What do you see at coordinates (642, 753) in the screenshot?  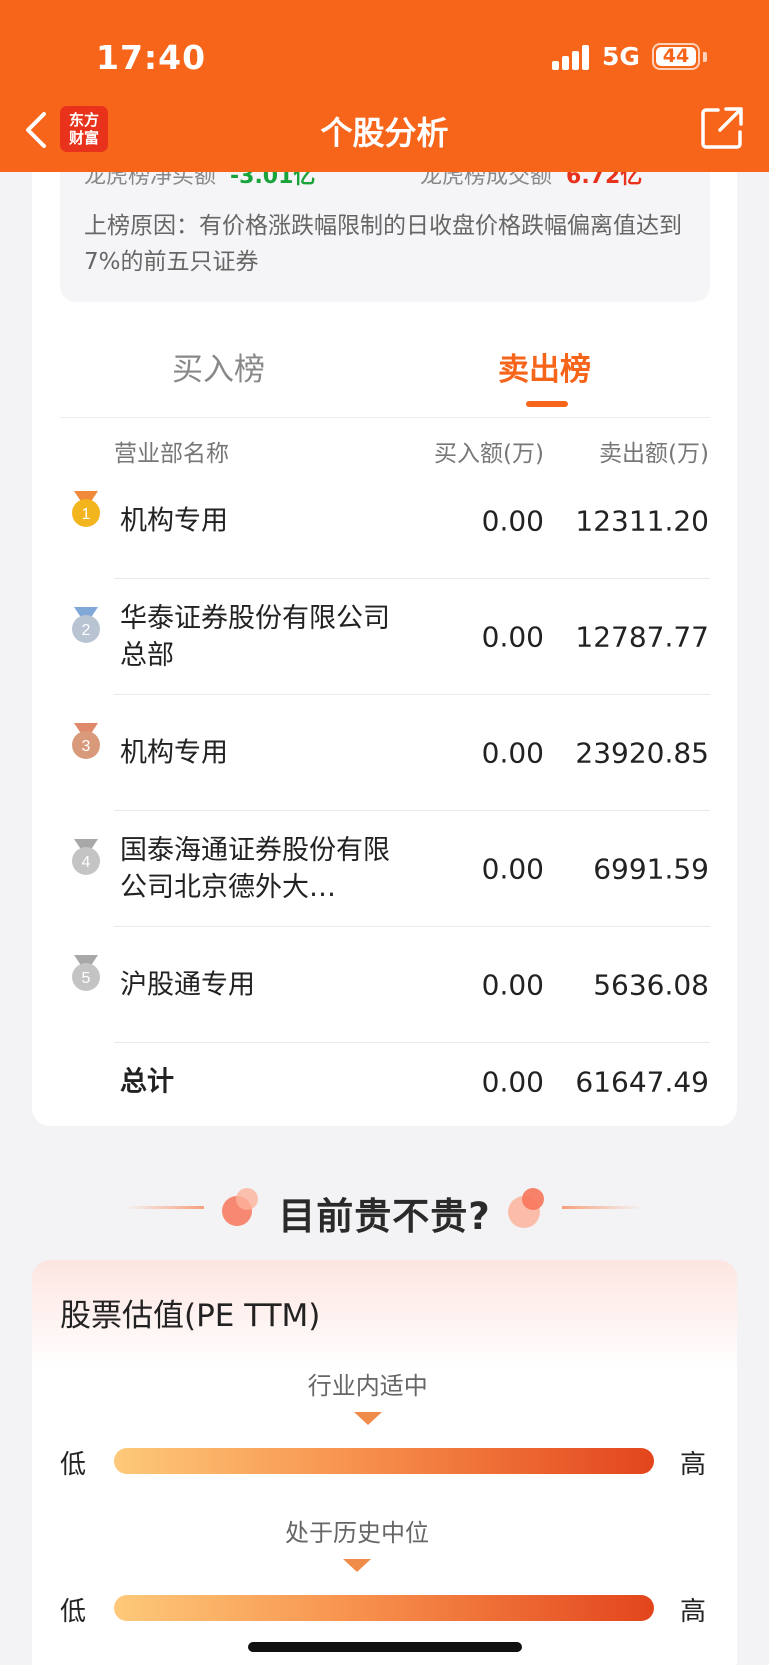 I see `sell-amount: 23920.85` at bounding box center [642, 753].